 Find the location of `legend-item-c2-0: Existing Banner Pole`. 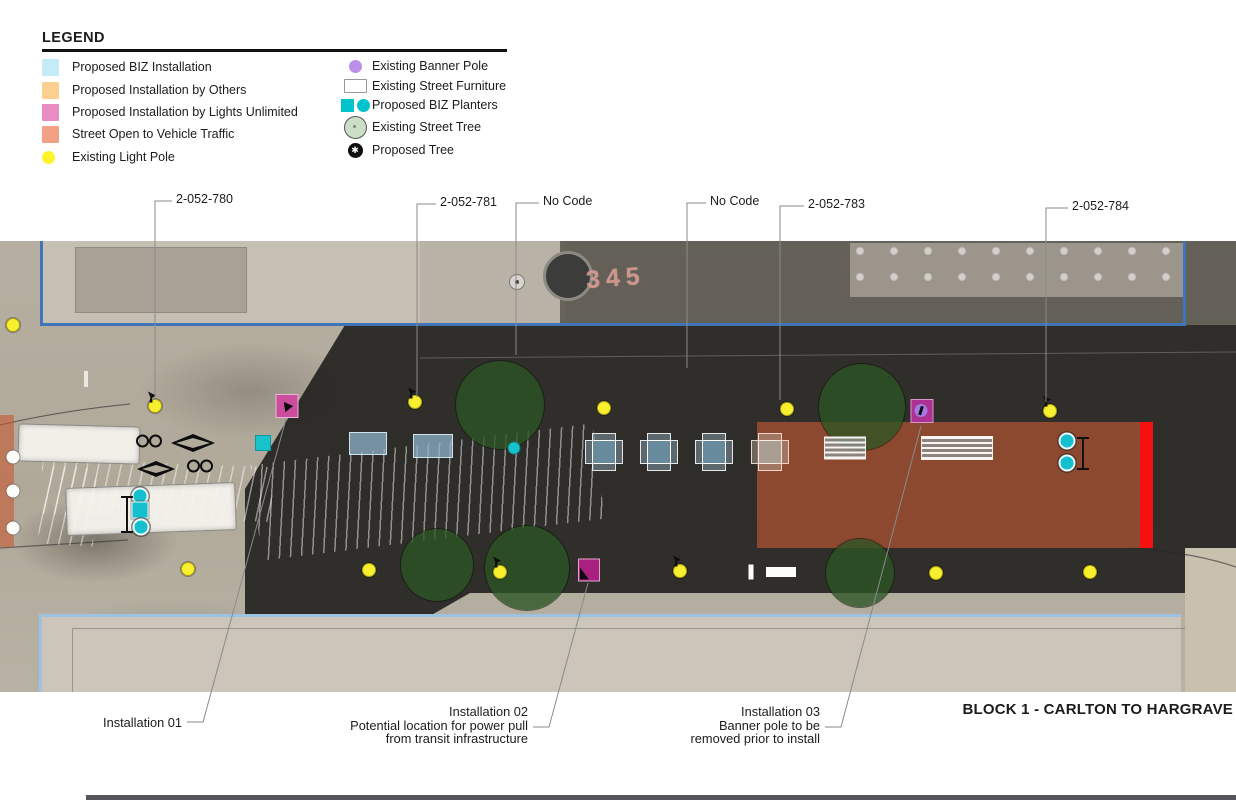

legend-item-c2-0: Existing Banner Pole is located at coordinates (413, 66).